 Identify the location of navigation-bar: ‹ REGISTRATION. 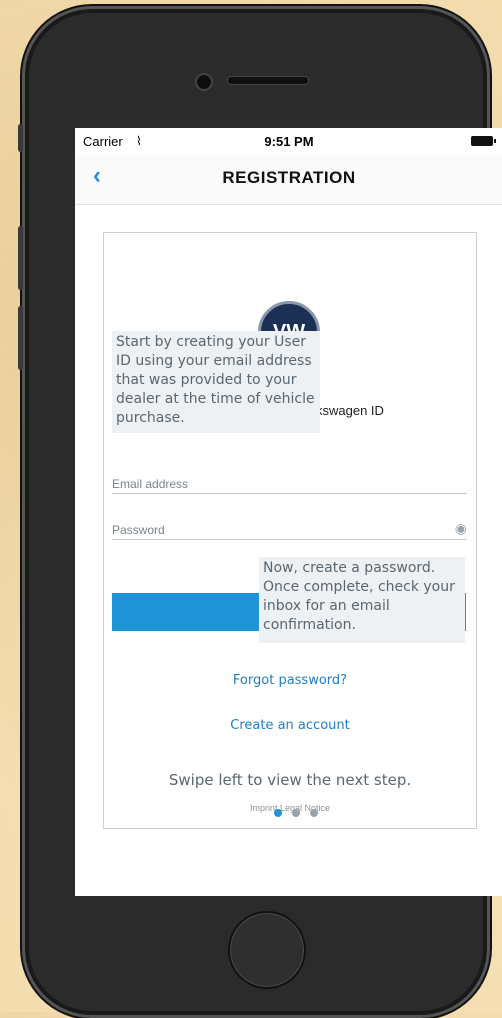
(288, 180).